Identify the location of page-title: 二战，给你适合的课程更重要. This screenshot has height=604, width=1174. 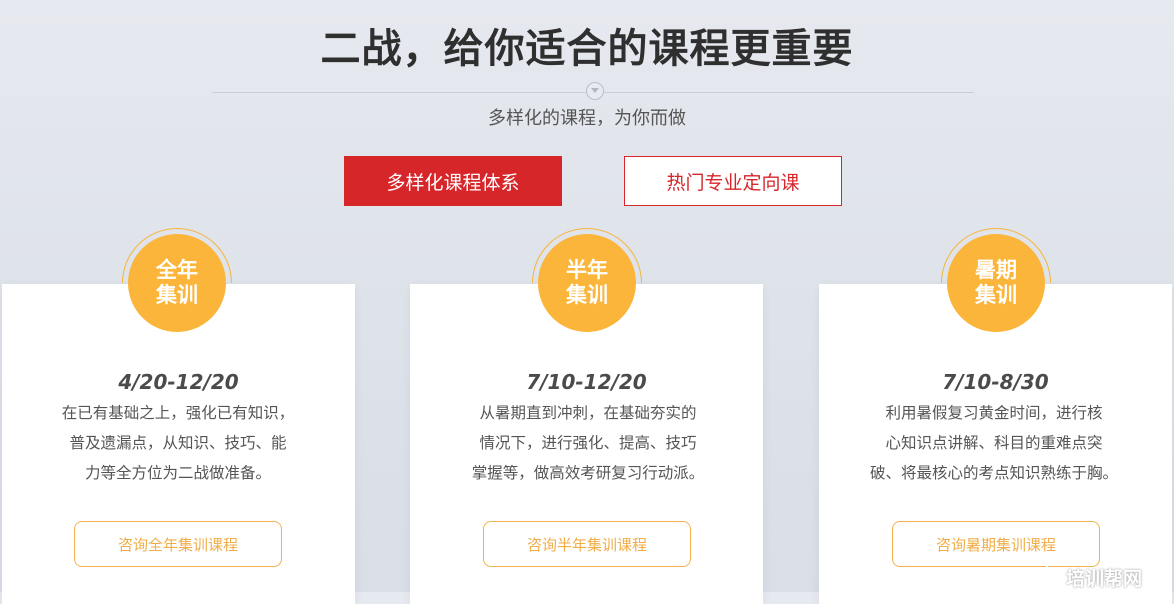
(587, 49).